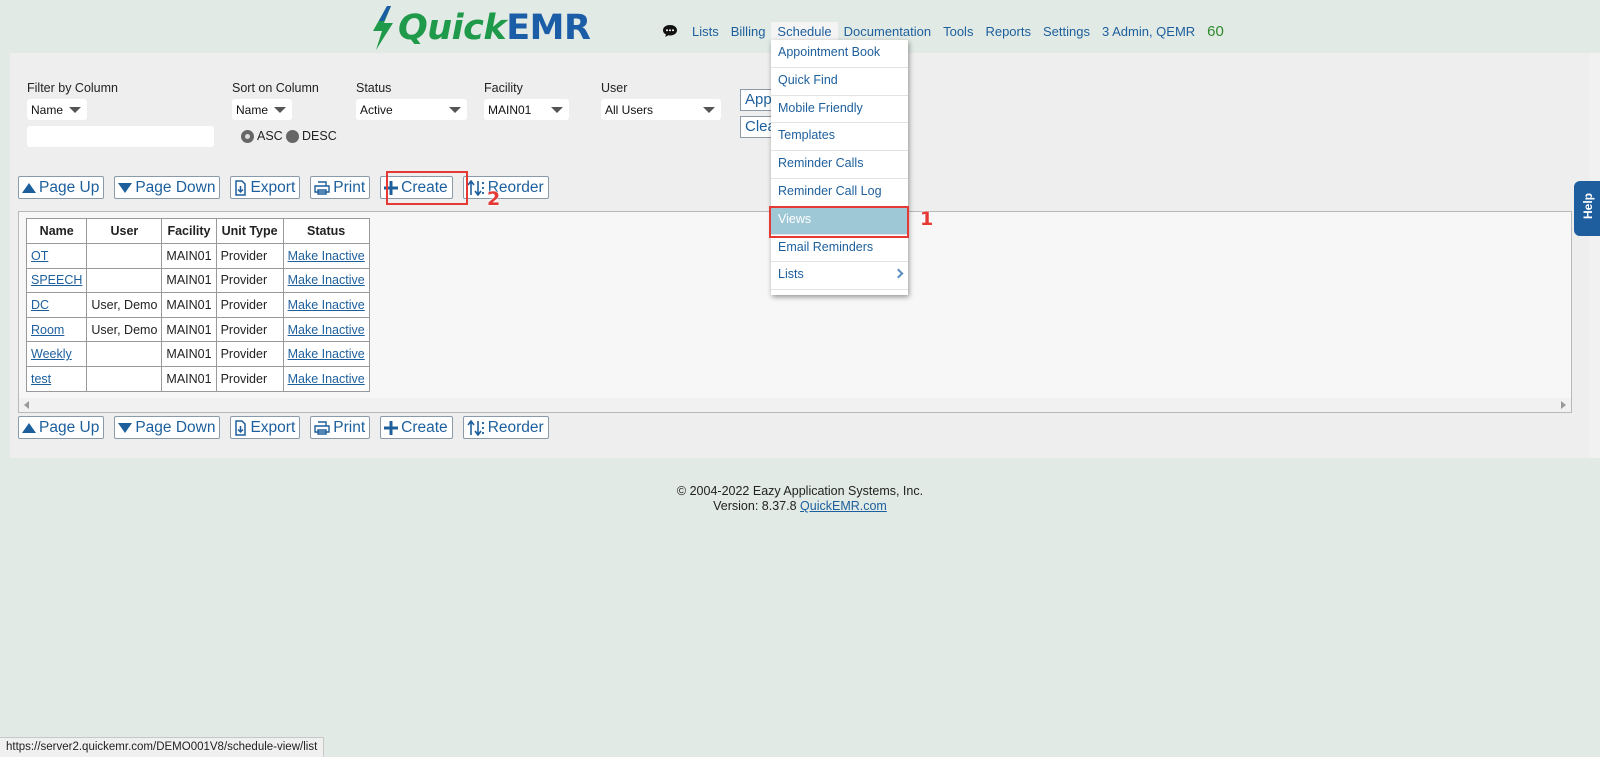 The width and height of the screenshot is (1600, 757). Describe the element at coordinates (125, 187) in the screenshot. I see `triangle-down-icon` at that location.